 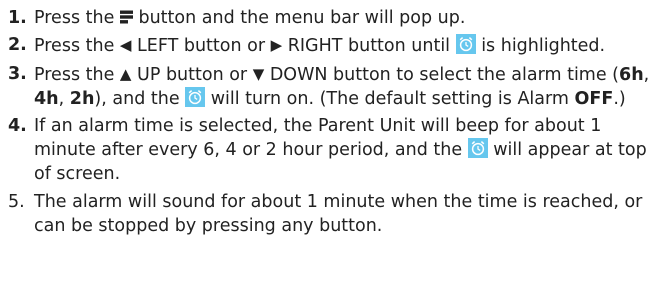 What do you see at coordinates (46, 99) in the screenshot?
I see `alarm-option-4h: 4h` at bounding box center [46, 99].